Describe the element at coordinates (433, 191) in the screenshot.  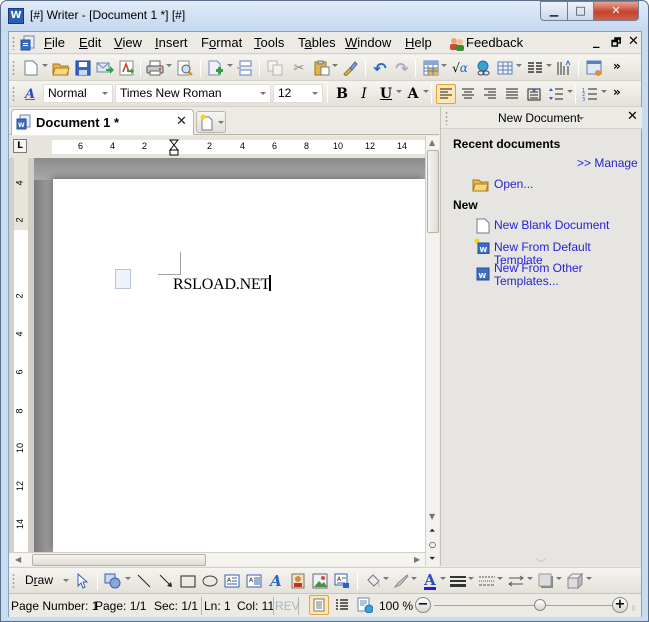
I see `vertical-scroll-thumb` at that location.